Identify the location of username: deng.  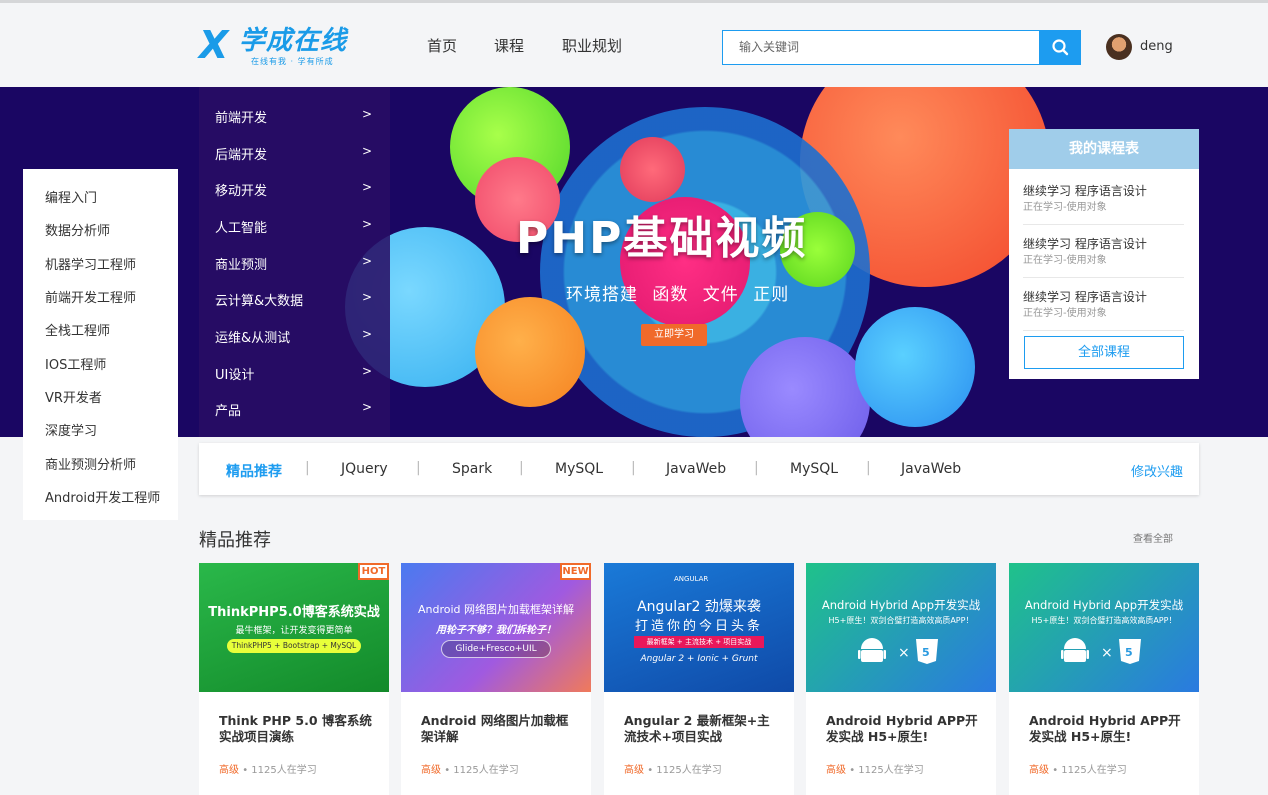
(1156, 46).